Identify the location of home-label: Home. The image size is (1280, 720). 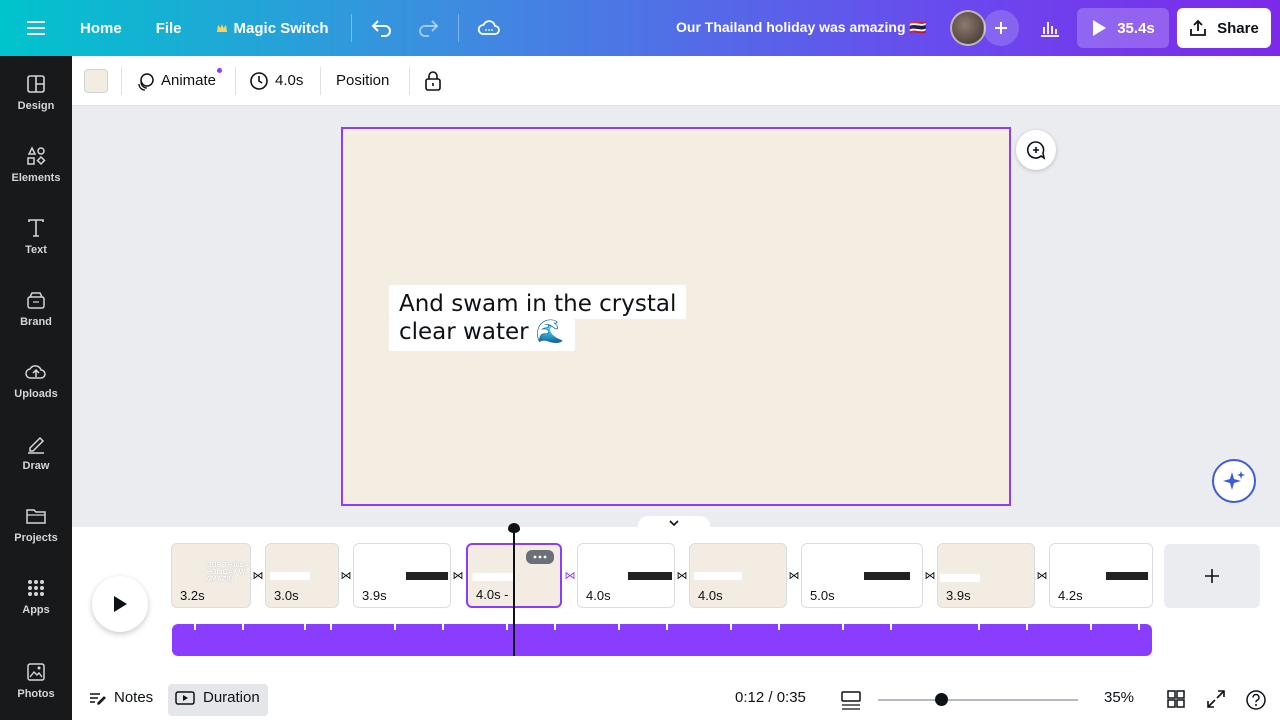
(101, 28).